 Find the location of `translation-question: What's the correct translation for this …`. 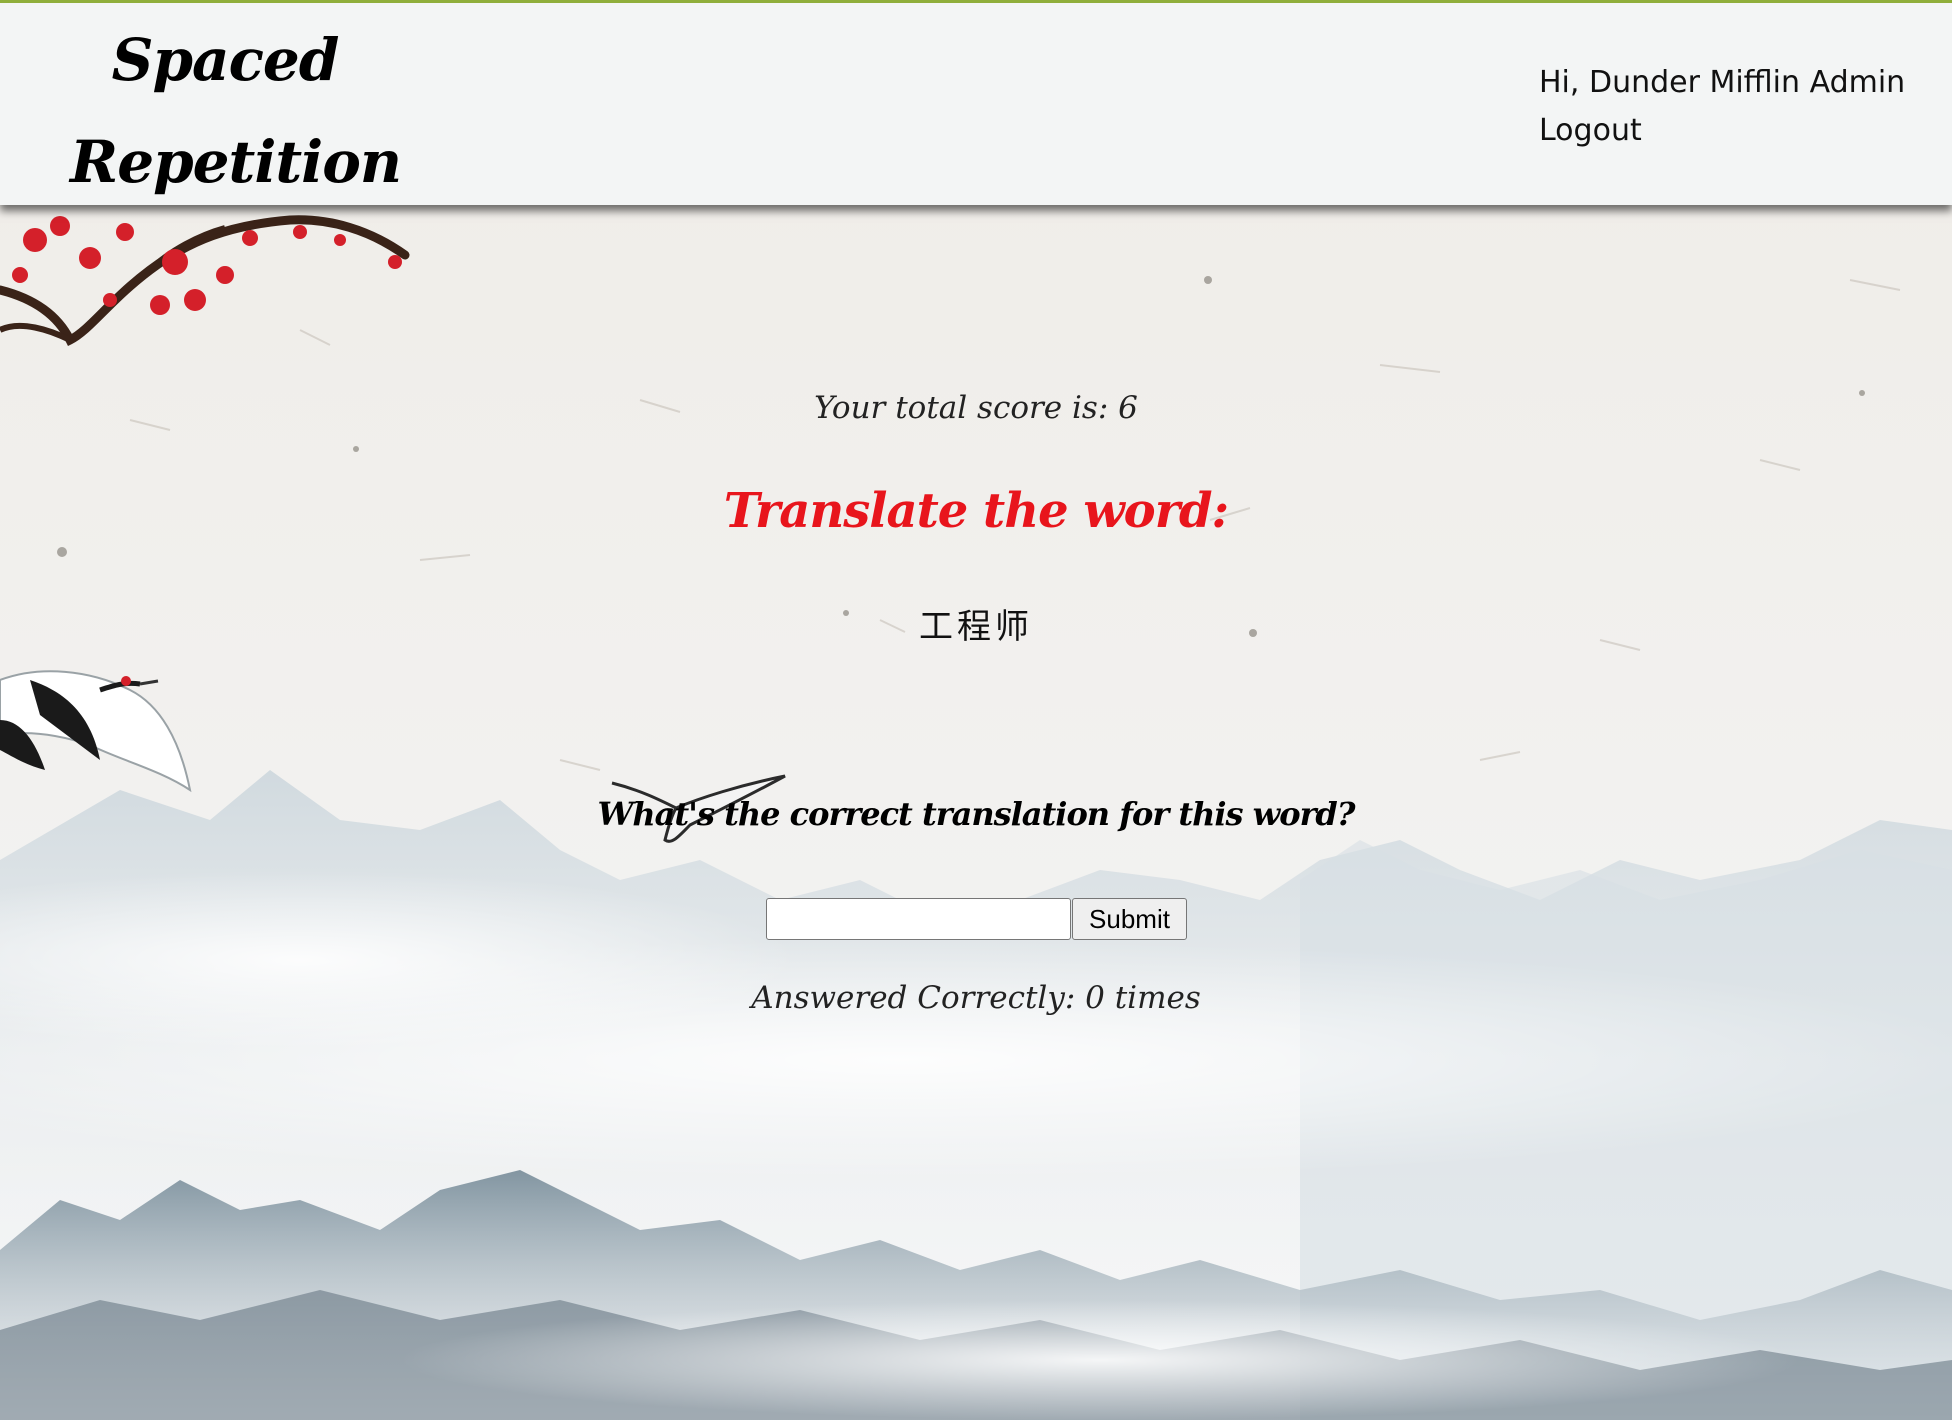

translation-question: What's the correct translation for this … is located at coordinates (976, 814).